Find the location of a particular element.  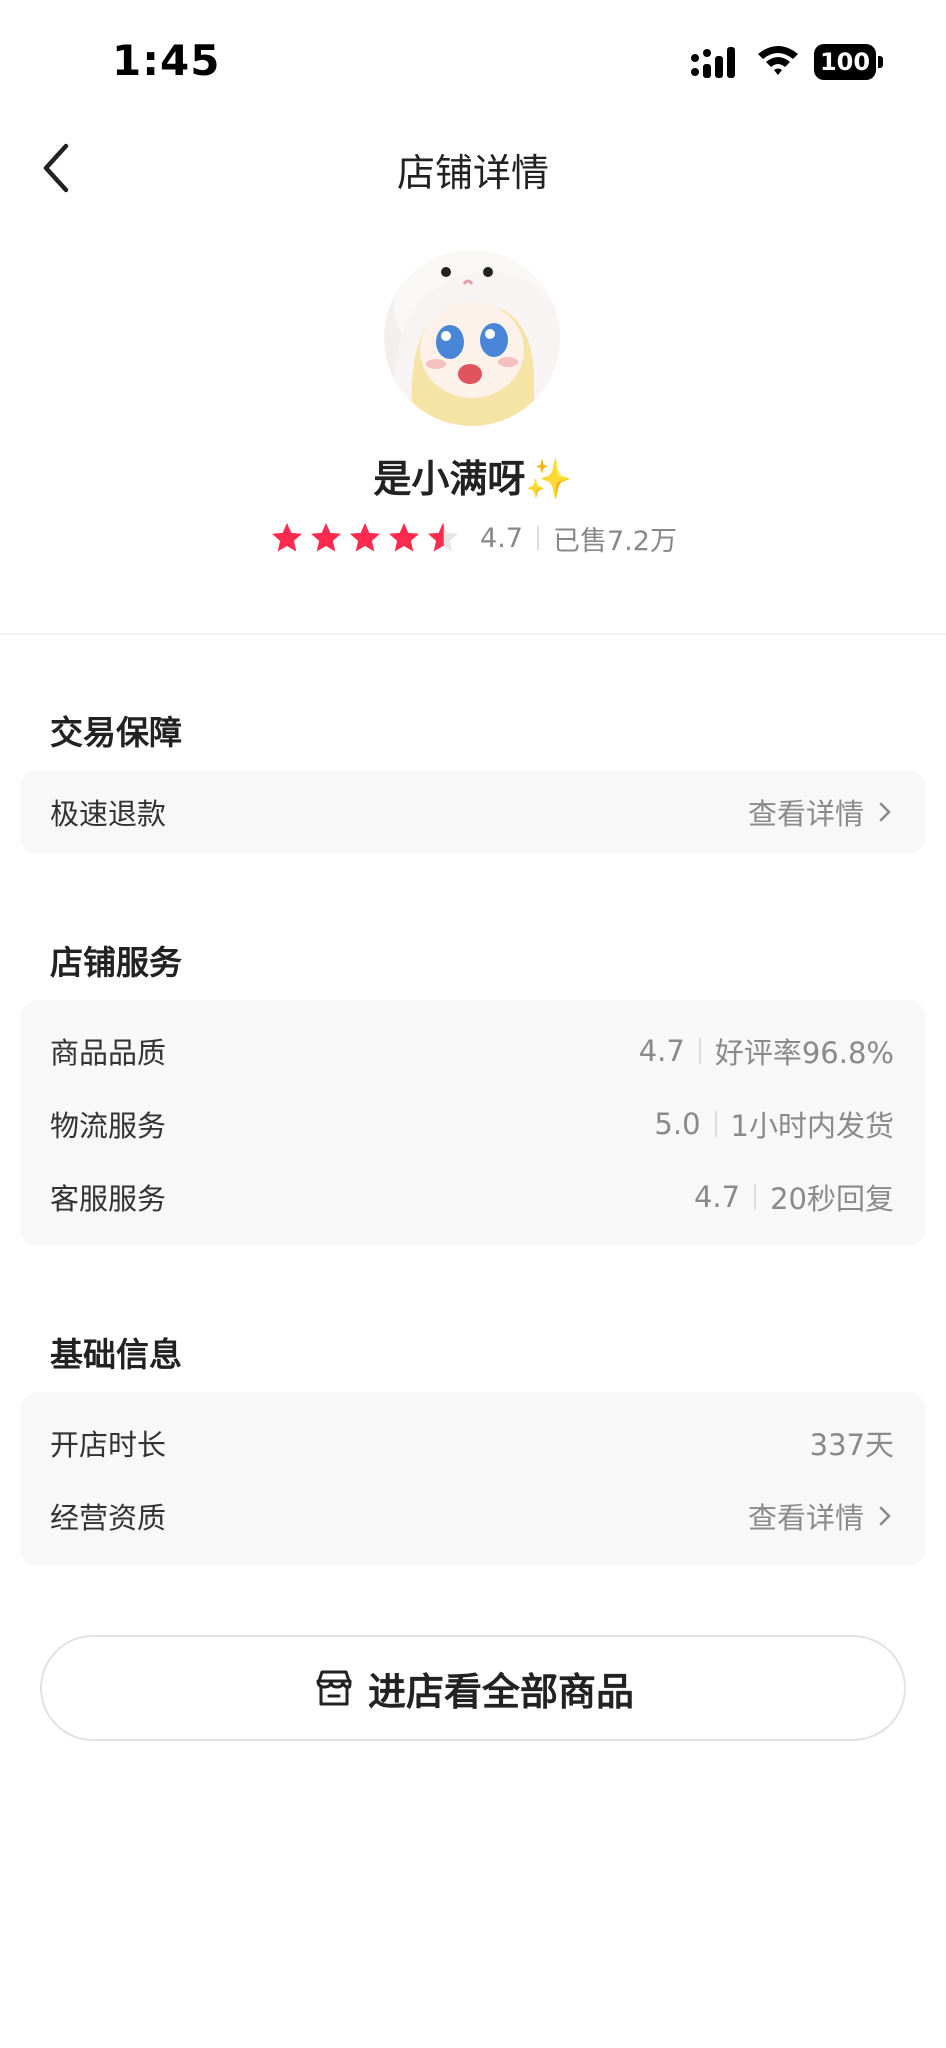

rating-score: 4.7 is located at coordinates (501, 538).